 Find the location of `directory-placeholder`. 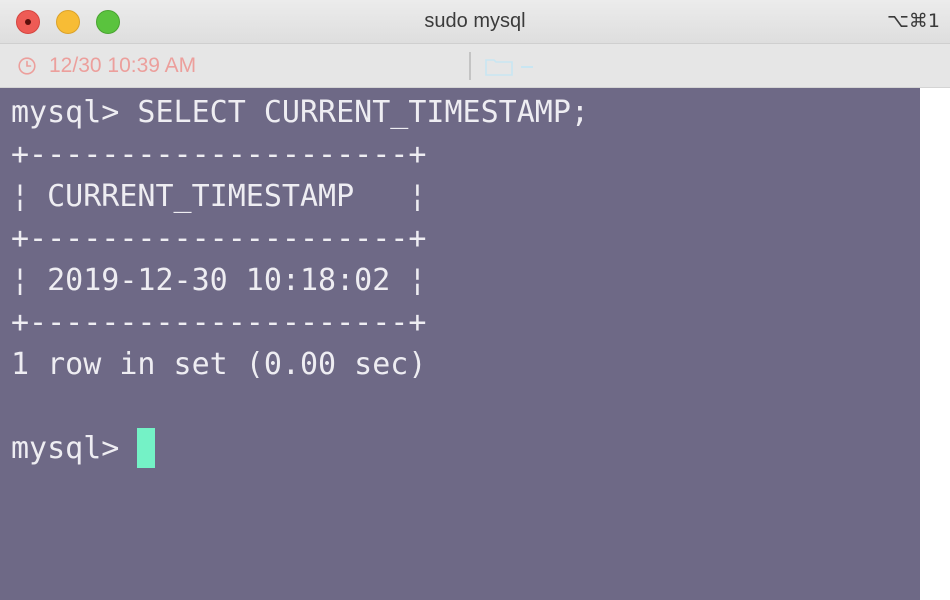

directory-placeholder is located at coordinates (527, 67).